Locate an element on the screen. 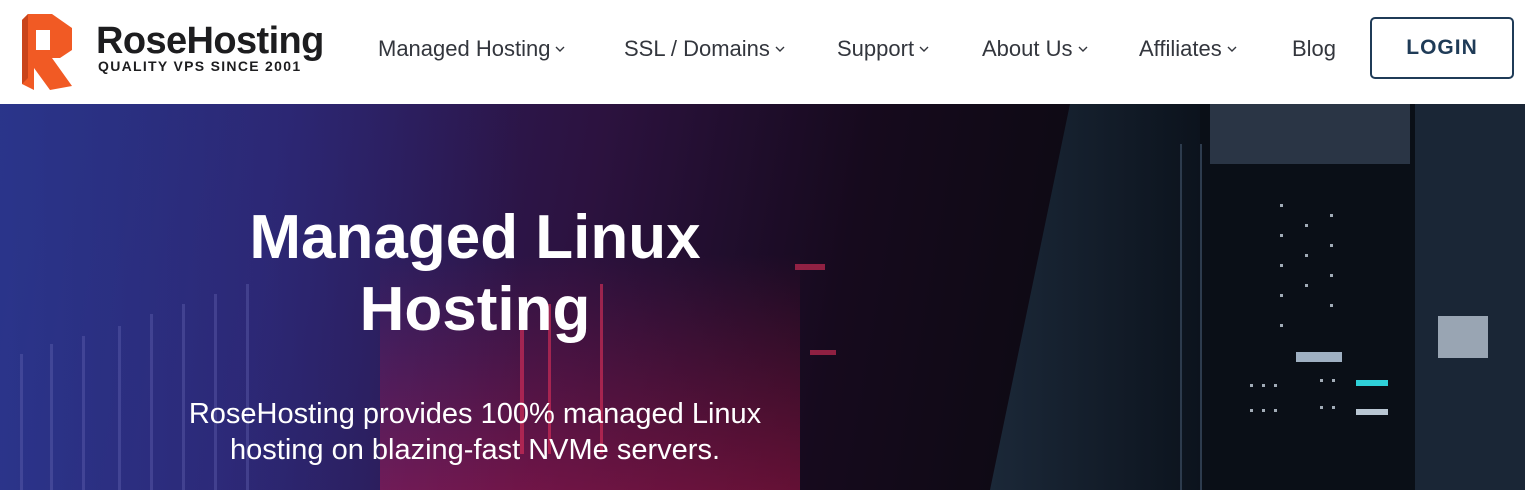 The height and width of the screenshot is (490, 1525). nav-item-managed-hosting: Managed Hosting is located at coordinates (472, 49).